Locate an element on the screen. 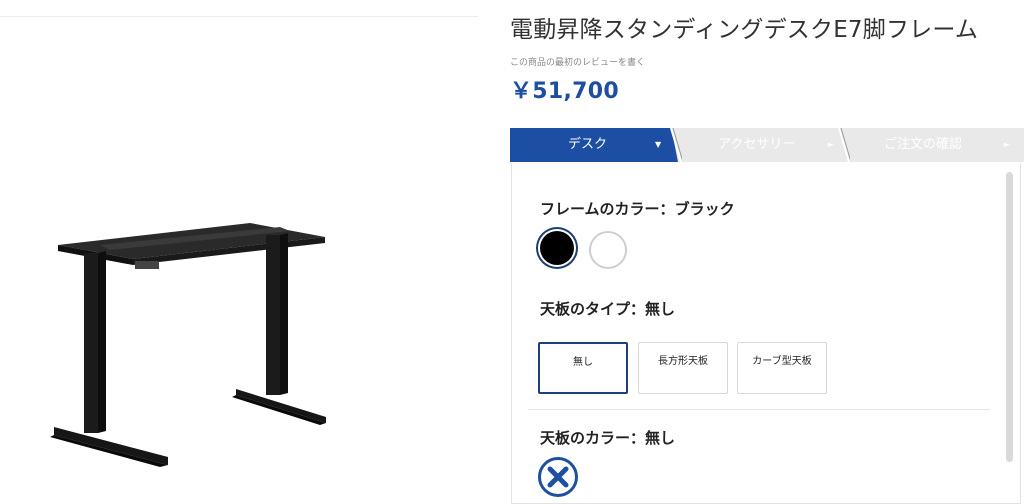 The width and height of the screenshot is (1024, 504). step-tab-desk-label: デスク is located at coordinates (588, 144).